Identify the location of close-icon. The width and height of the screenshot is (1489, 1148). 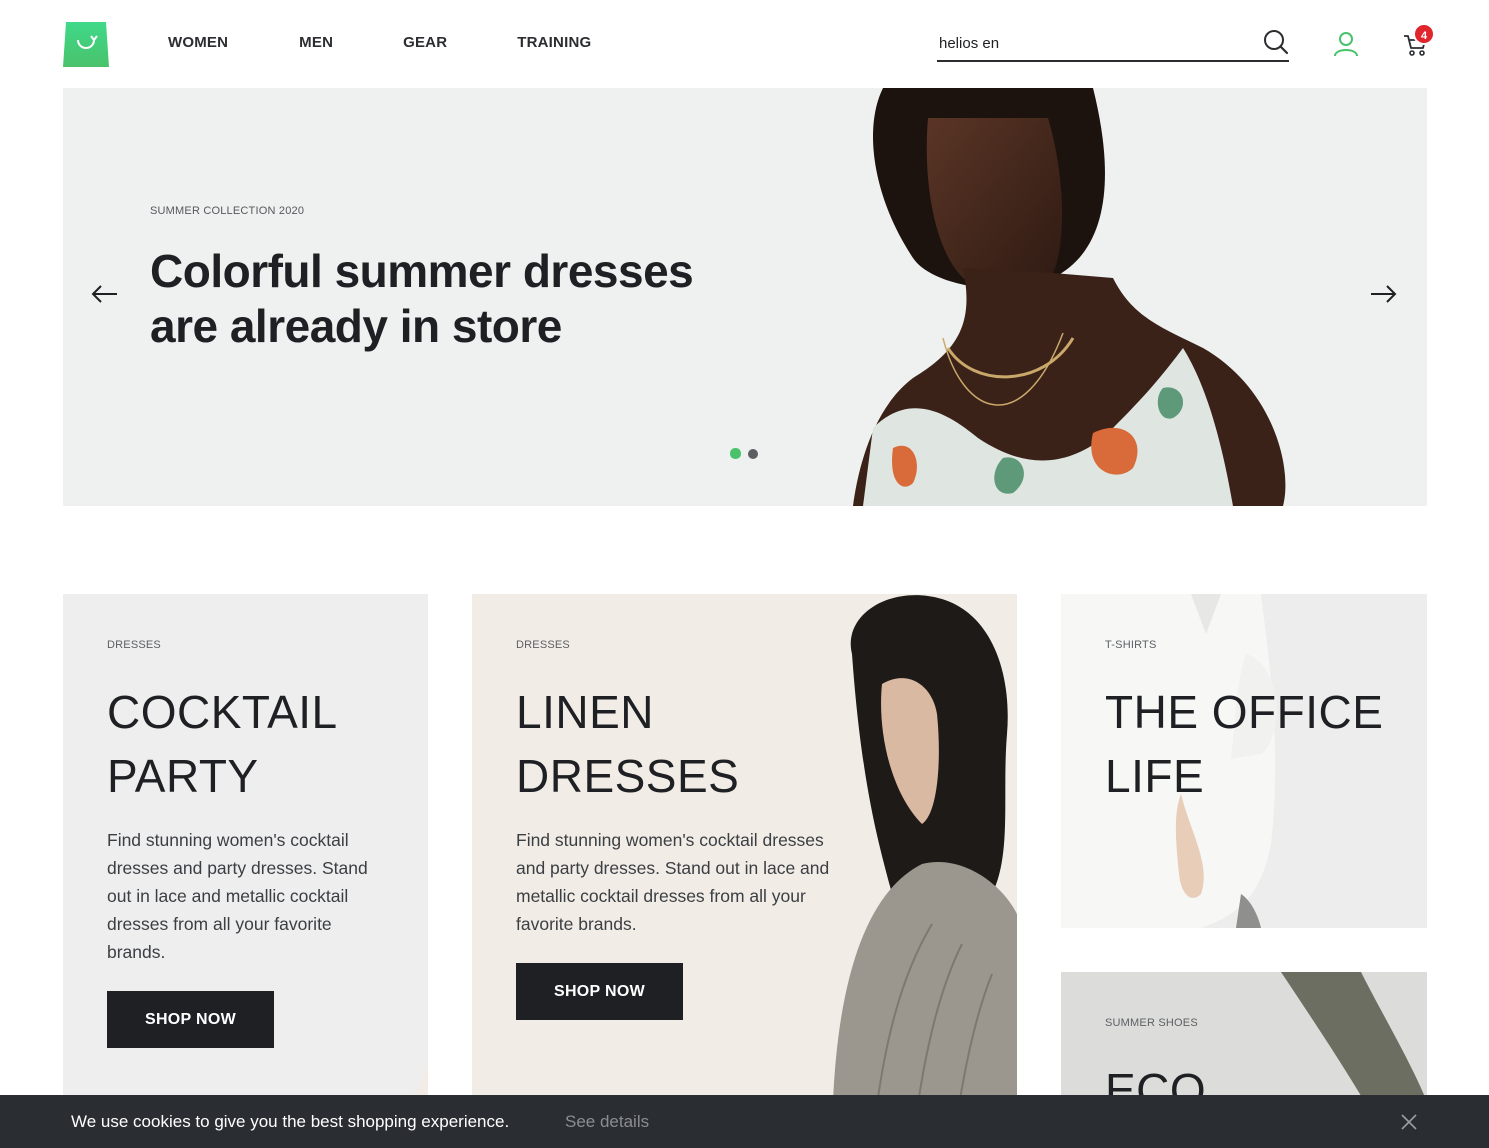
(1409, 1122).